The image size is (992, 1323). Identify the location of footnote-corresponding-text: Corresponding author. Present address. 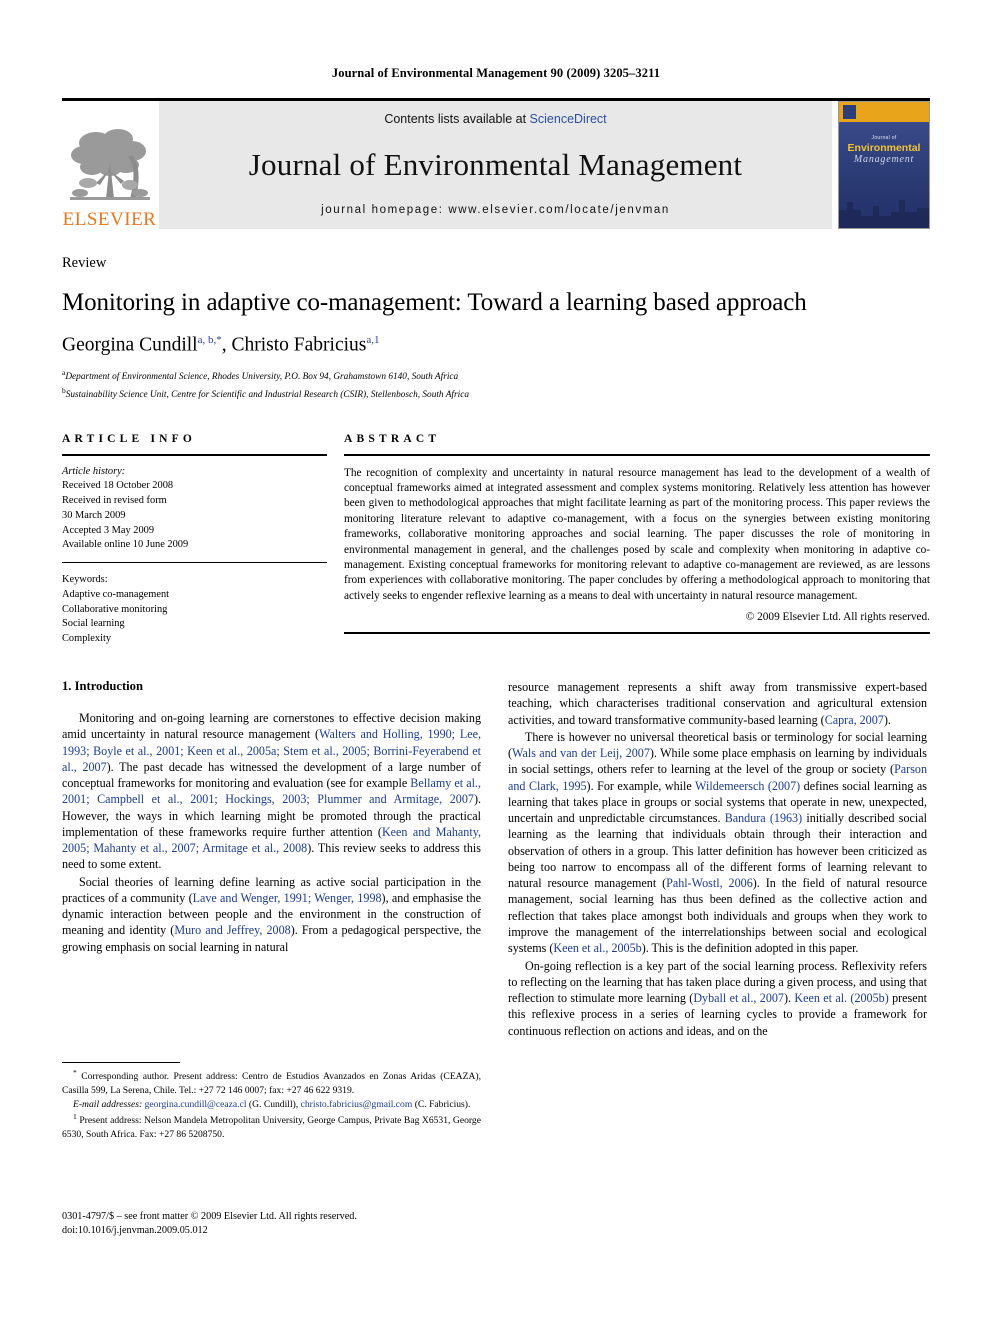
(271, 1083).